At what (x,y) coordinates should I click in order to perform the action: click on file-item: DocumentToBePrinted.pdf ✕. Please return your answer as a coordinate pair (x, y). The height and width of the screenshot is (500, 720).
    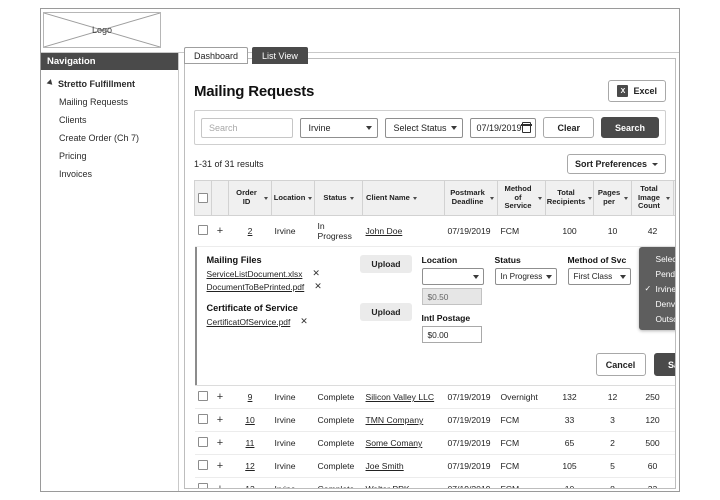
    Looking at the image, I should click on (264, 286).